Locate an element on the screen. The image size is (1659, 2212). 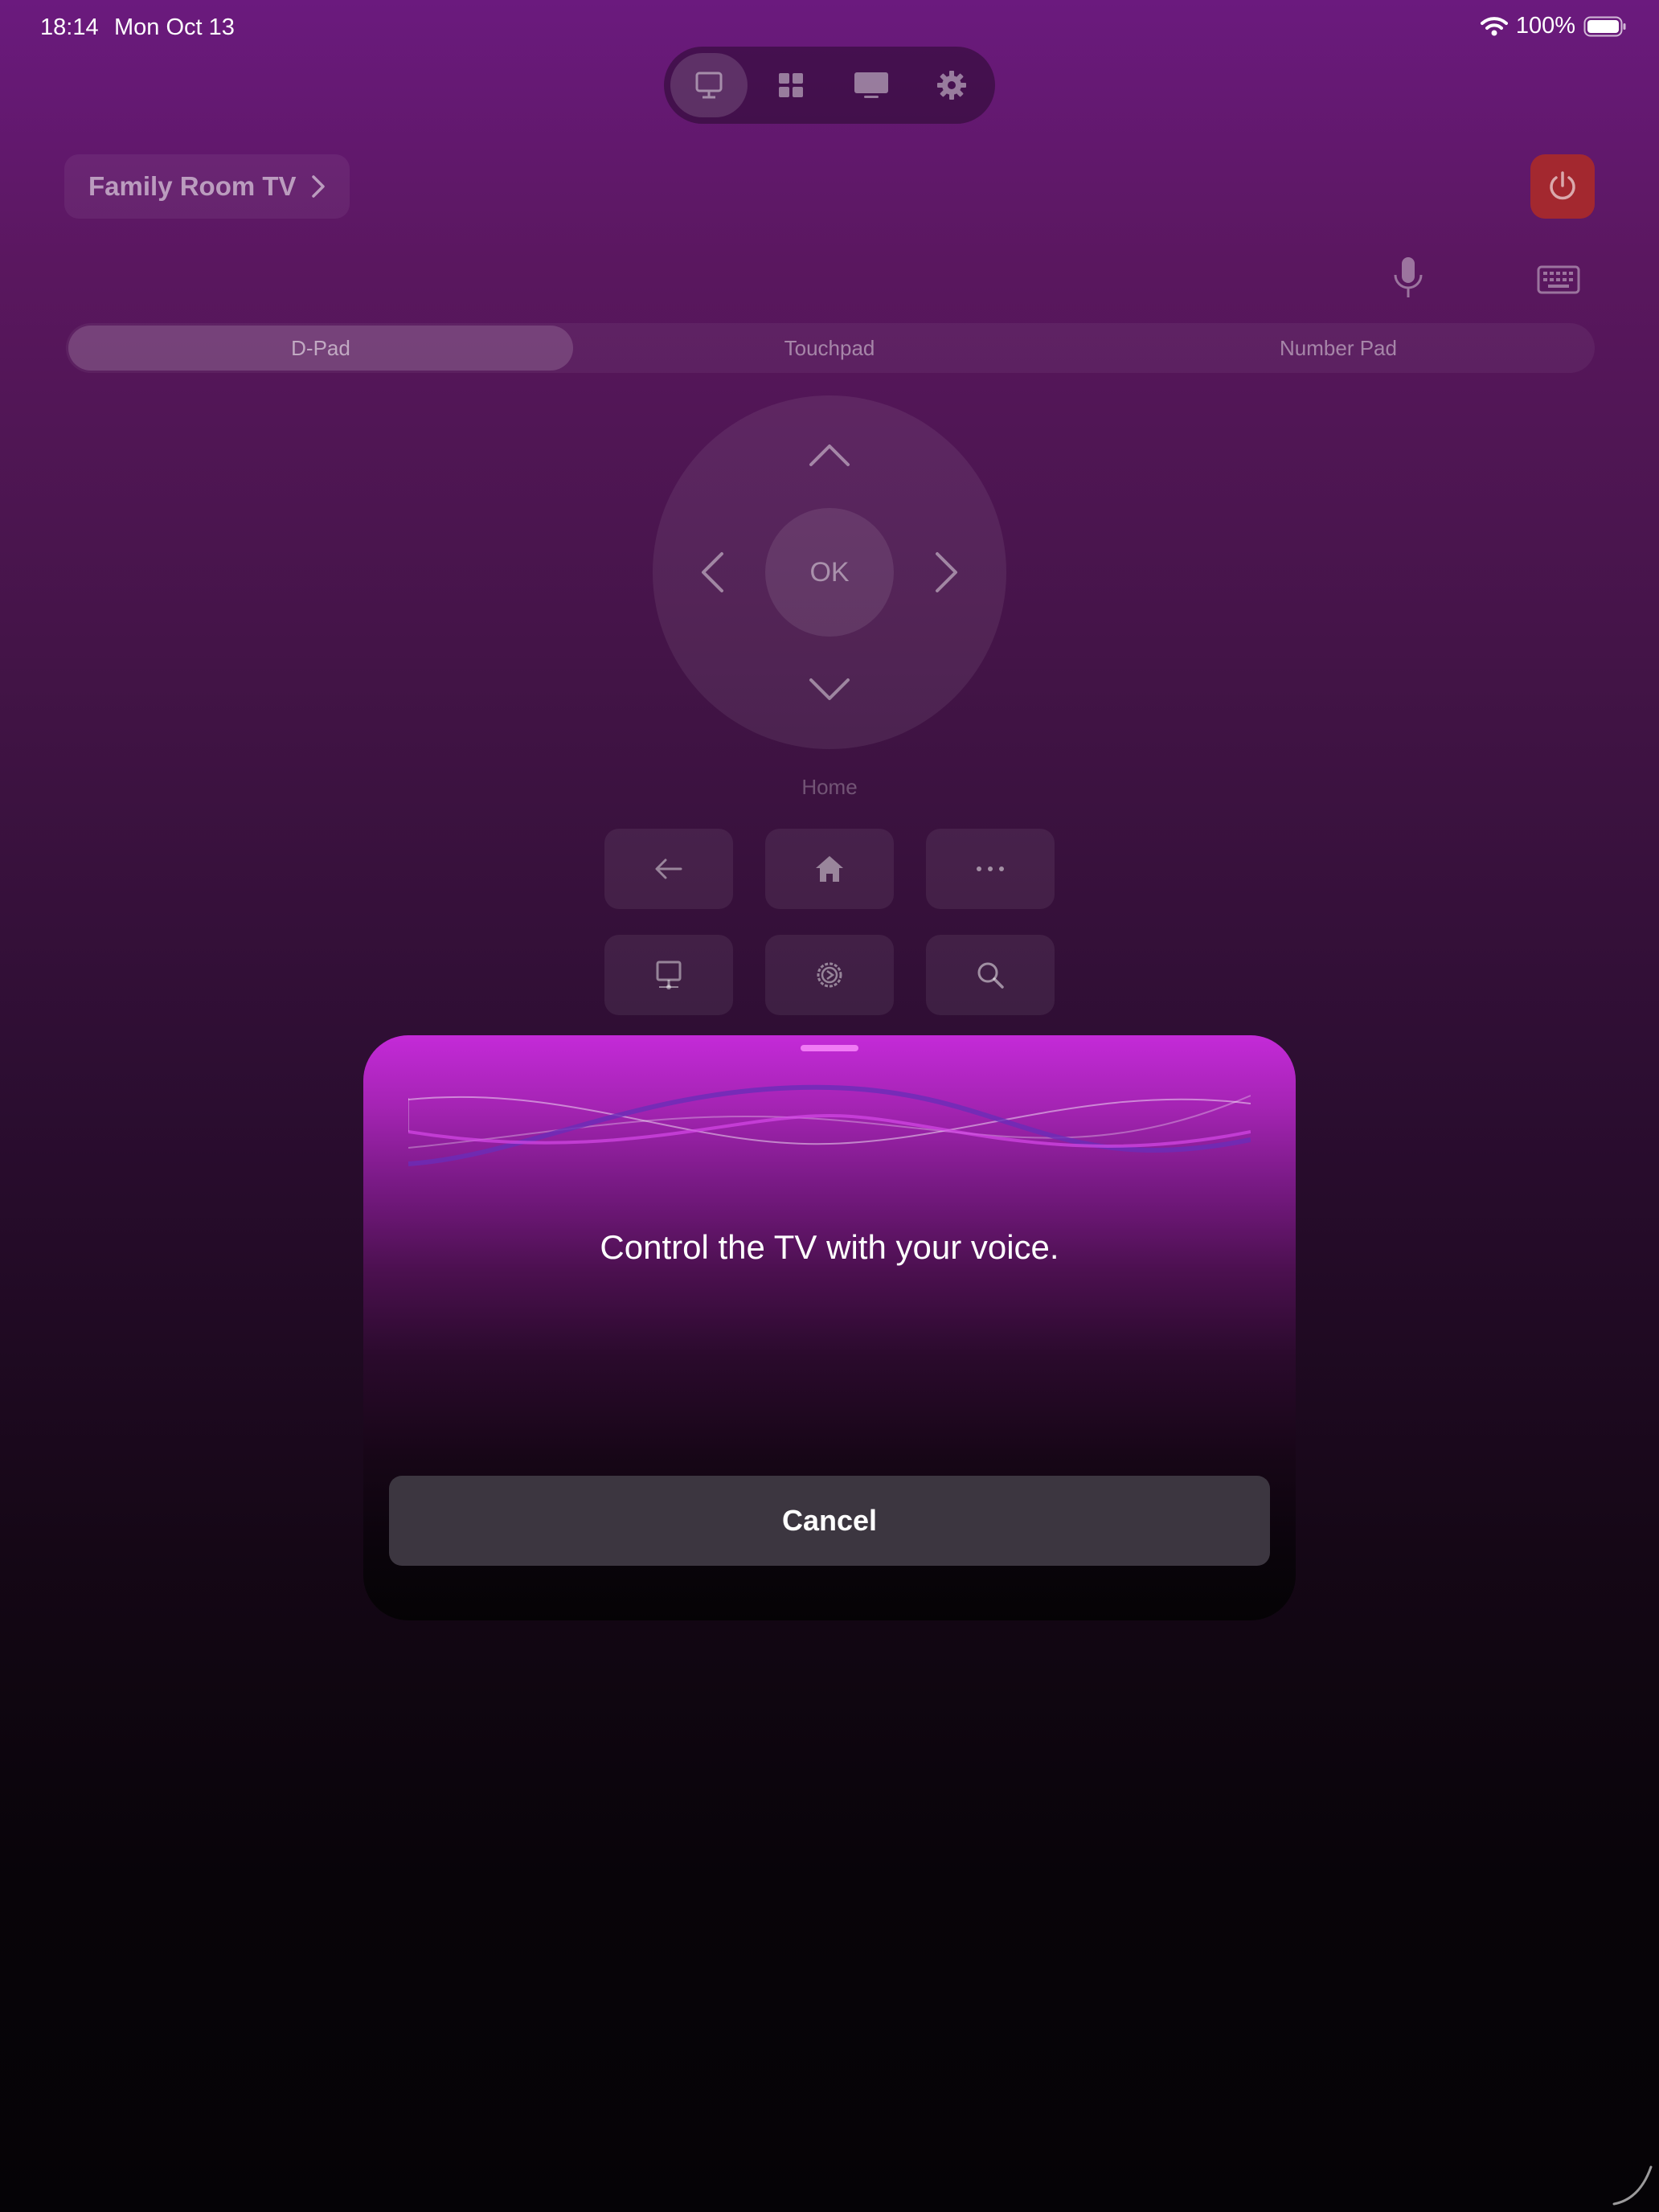
device-selector: Family Room TV is located at coordinates (207, 186).